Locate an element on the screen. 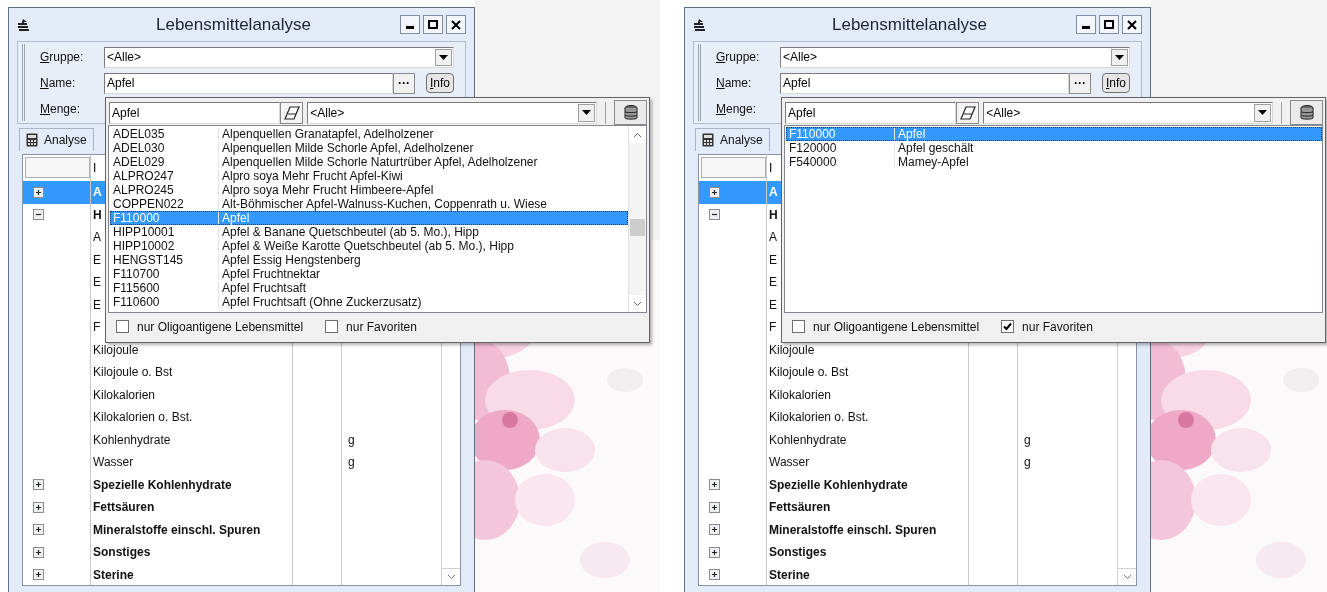 The image size is (1327, 592). row-label: Kohlenhydrate is located at coordinates (808, 440).